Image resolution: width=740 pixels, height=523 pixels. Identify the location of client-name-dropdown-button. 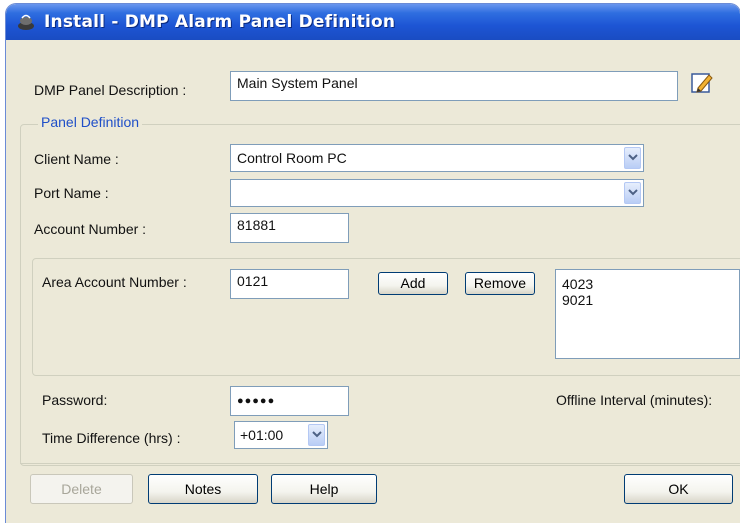
(632, 158).